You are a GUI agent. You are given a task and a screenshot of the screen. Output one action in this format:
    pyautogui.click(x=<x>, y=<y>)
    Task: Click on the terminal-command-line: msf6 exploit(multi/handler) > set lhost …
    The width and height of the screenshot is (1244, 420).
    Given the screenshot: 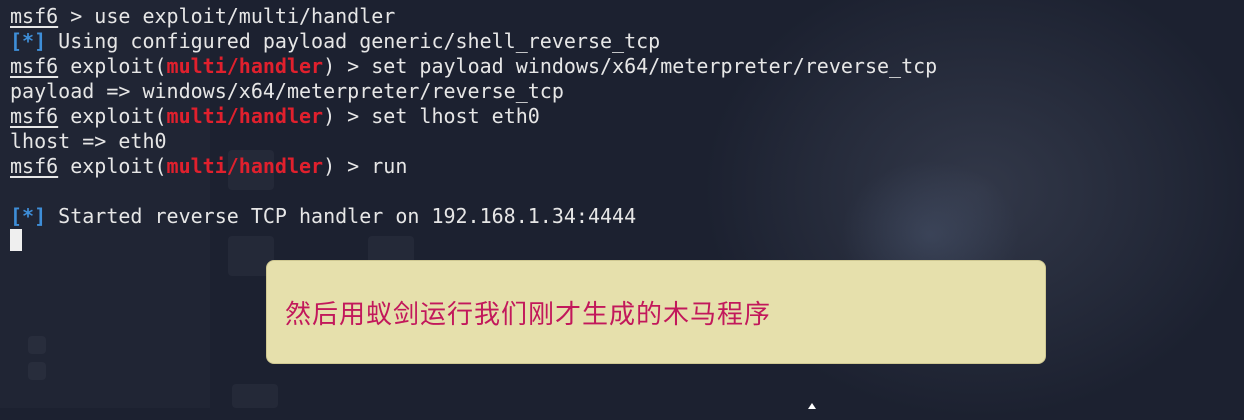 What is the action you would take?
    pyautogui.click(x=627, y=116)
    